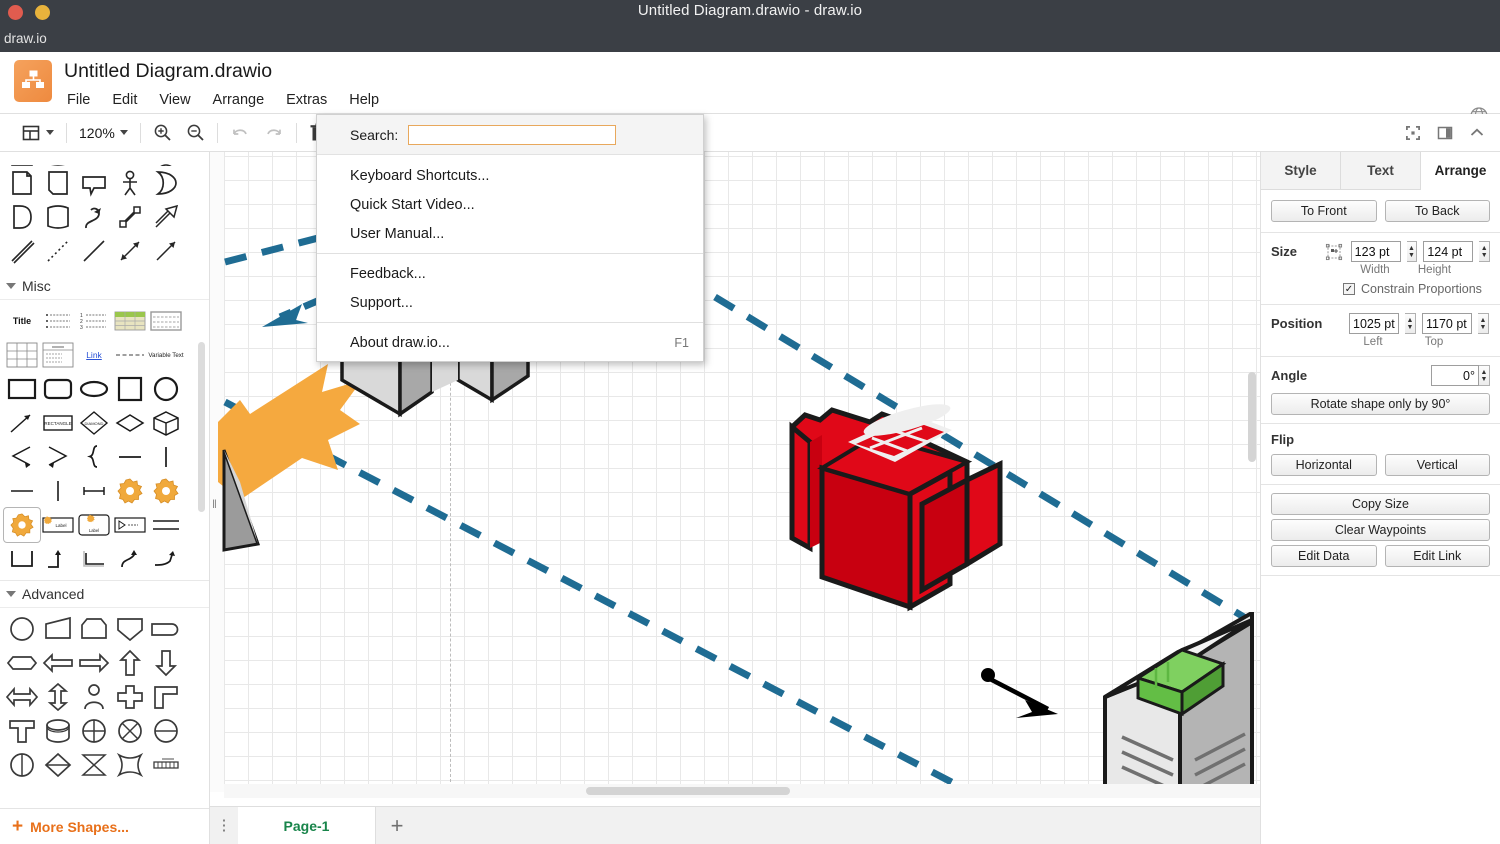  What do you see at coordinates (22, 183) in the screenshot?
I see `shape-item-document` at bounding box center [22, 183].